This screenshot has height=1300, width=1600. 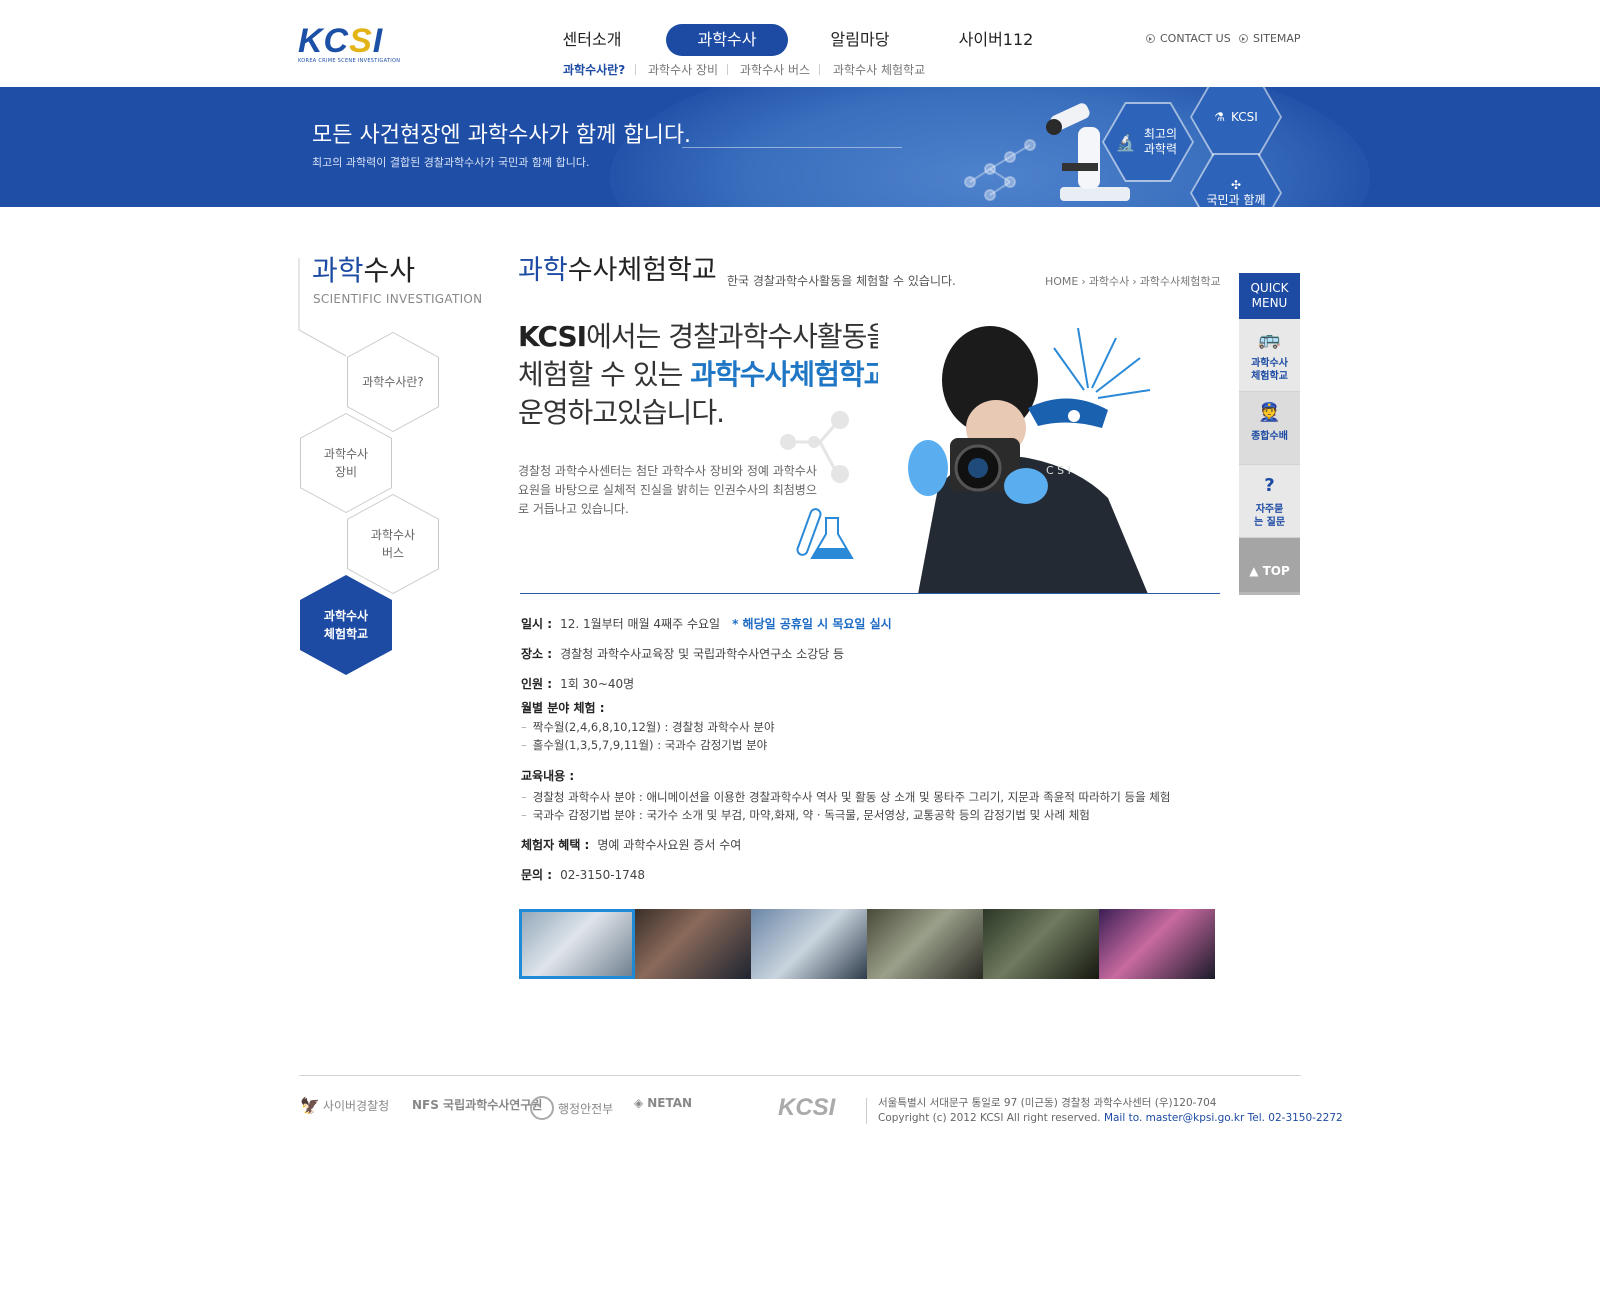 I want to click on snb-what-is: 과학수사란?, so click(x=594, y=70).